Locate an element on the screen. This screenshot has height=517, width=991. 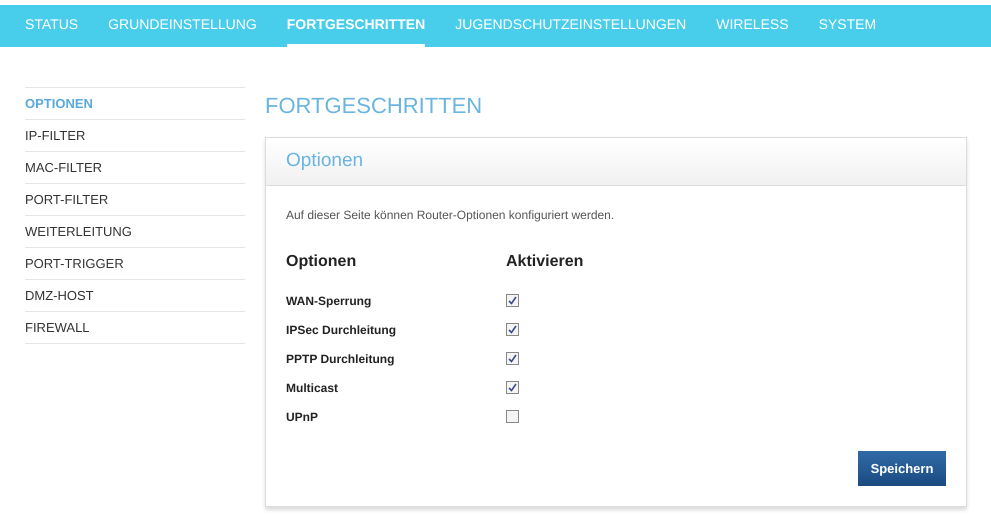
save-button: Speichern is located at coordinates (902, 468).